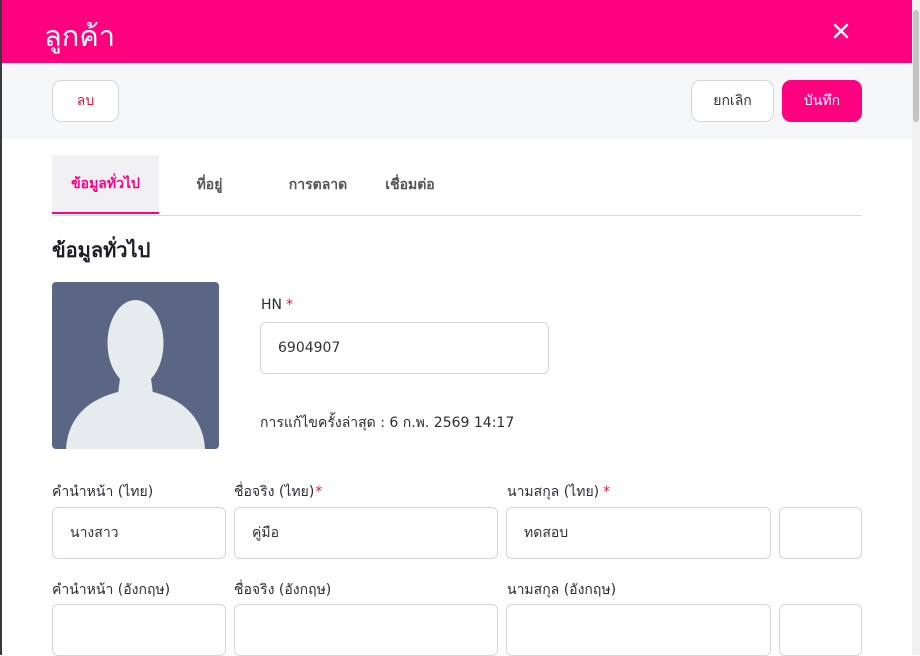  Describe the element at coordinates (85, 101) in the screenshot. I see `delete-button: ลบ` at that location.